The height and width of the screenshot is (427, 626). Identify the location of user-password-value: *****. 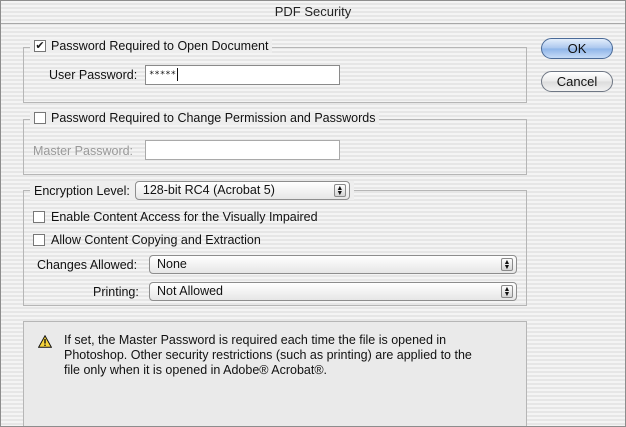
(163, 75).